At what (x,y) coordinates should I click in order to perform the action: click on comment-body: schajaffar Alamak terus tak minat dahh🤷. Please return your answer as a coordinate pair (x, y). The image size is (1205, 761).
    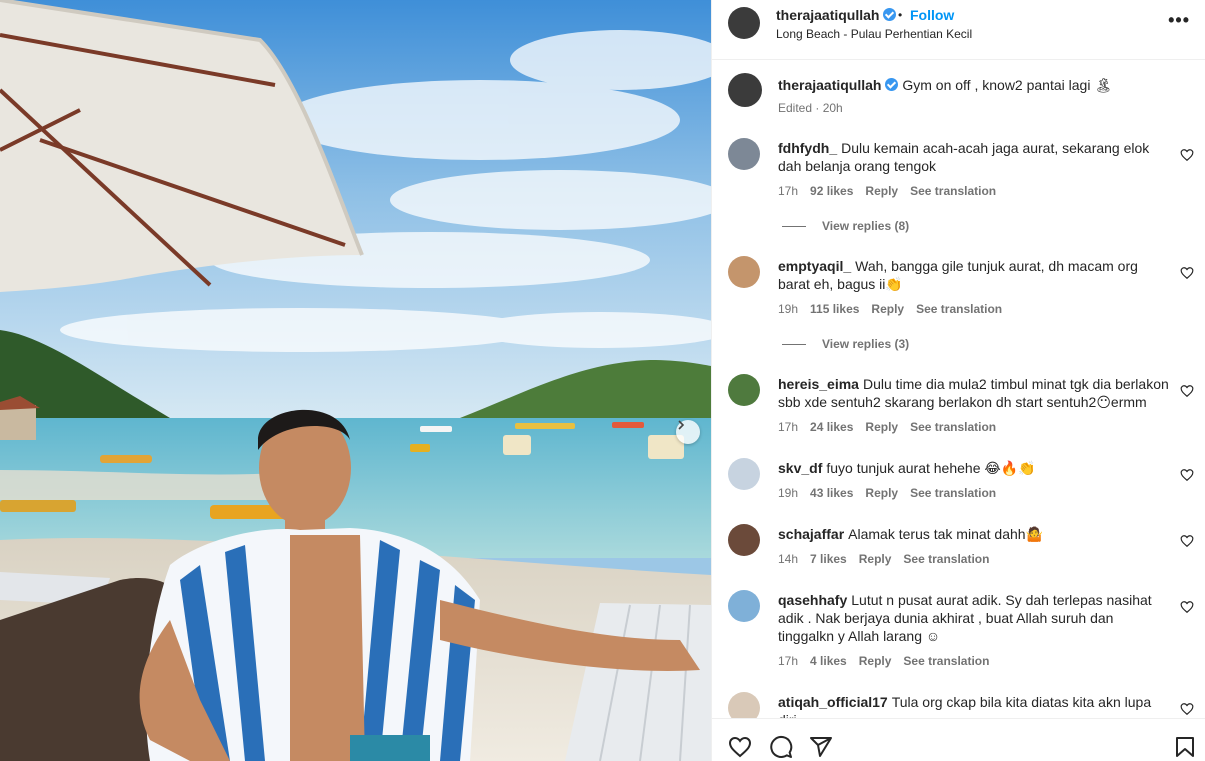
    Looking at the image, I should click on (975, 534).